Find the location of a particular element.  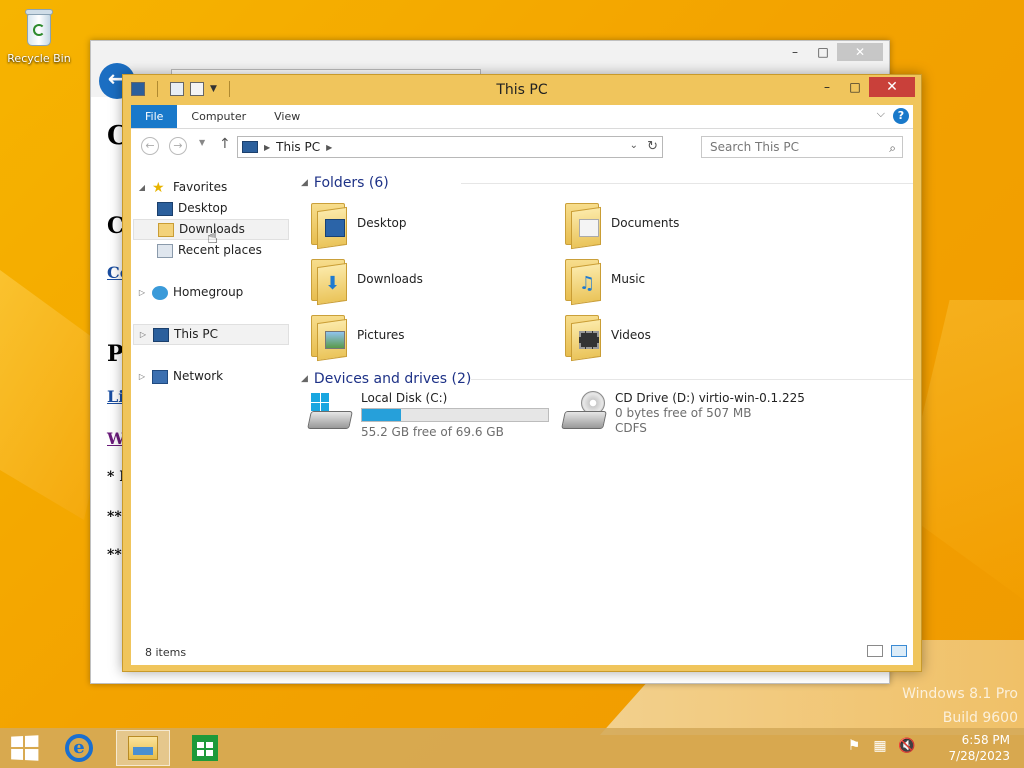

tree-item-desktop: Desktop is located at coordinates (192, 208).